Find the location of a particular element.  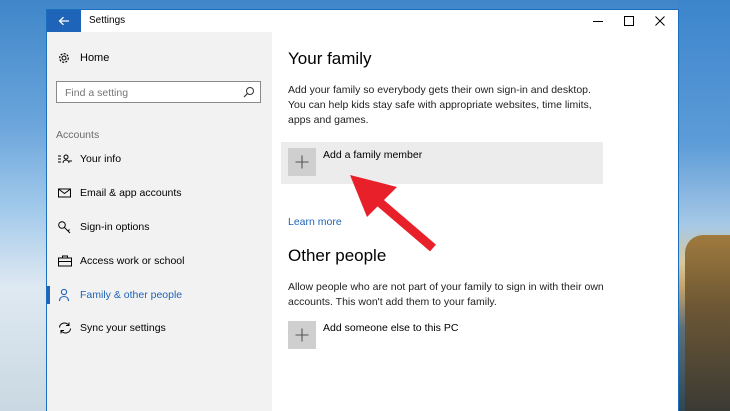

sidebar-item-email-accounts: Email & app accounts is located at coordinates (159, 193).